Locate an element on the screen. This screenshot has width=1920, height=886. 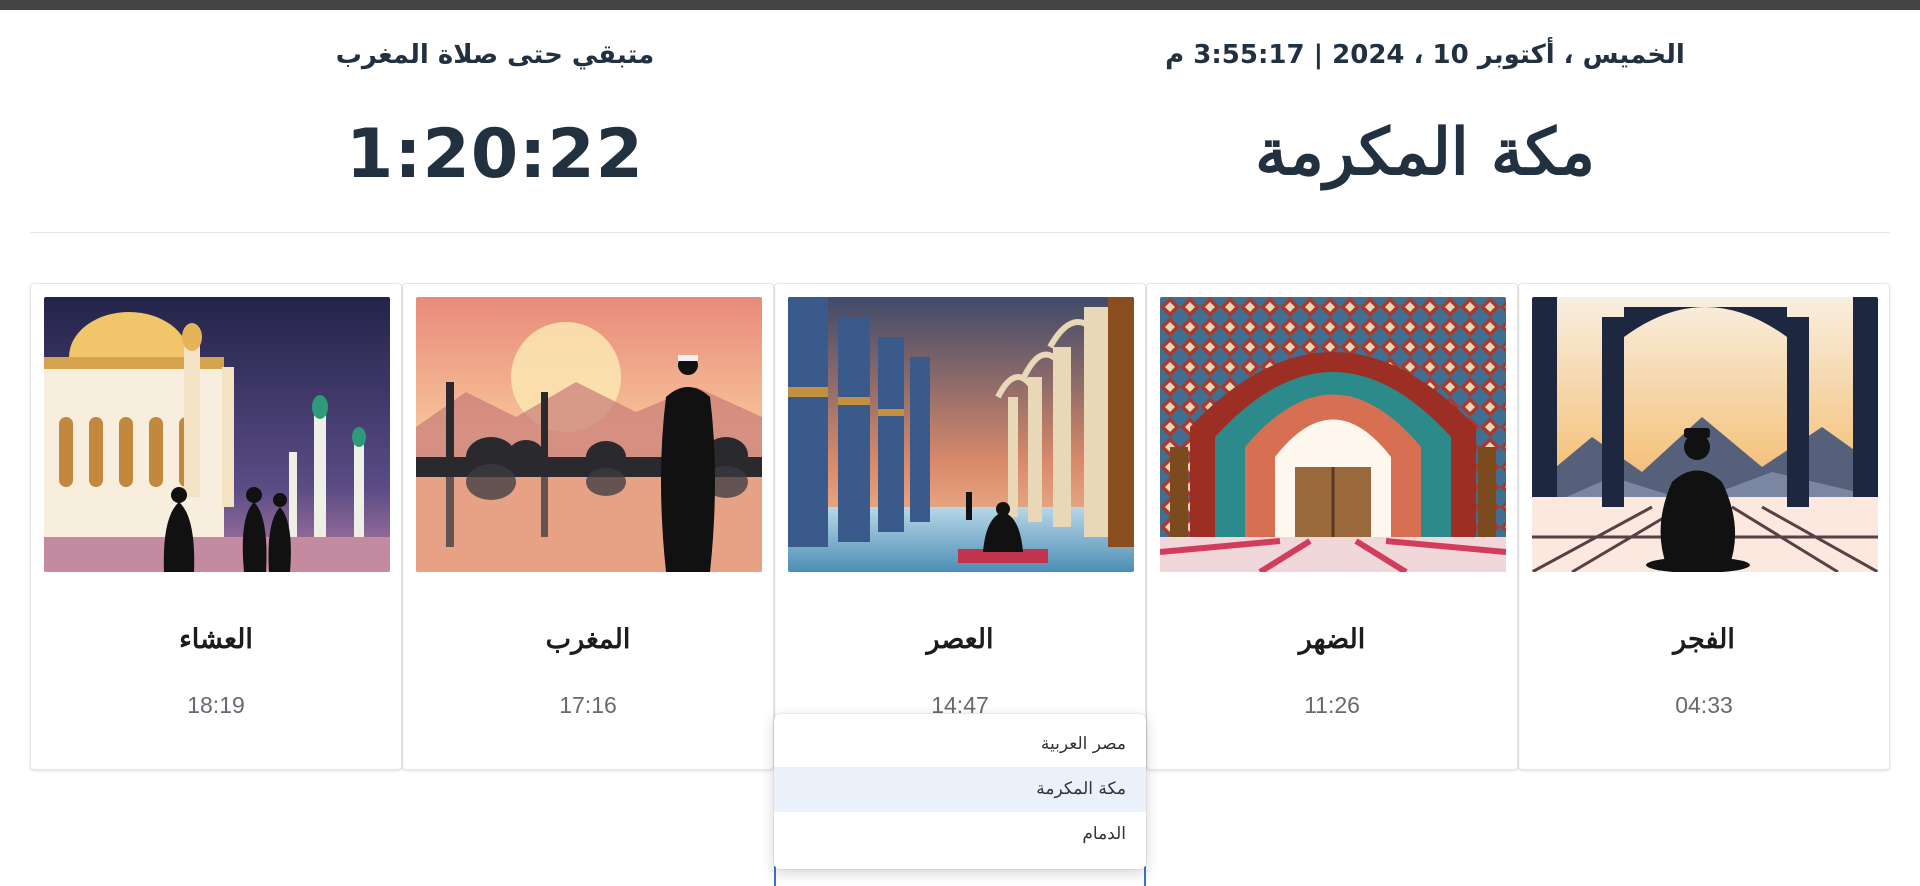
dhuhr-mosque-arch-illustration is located at coordinates (1333, 434).